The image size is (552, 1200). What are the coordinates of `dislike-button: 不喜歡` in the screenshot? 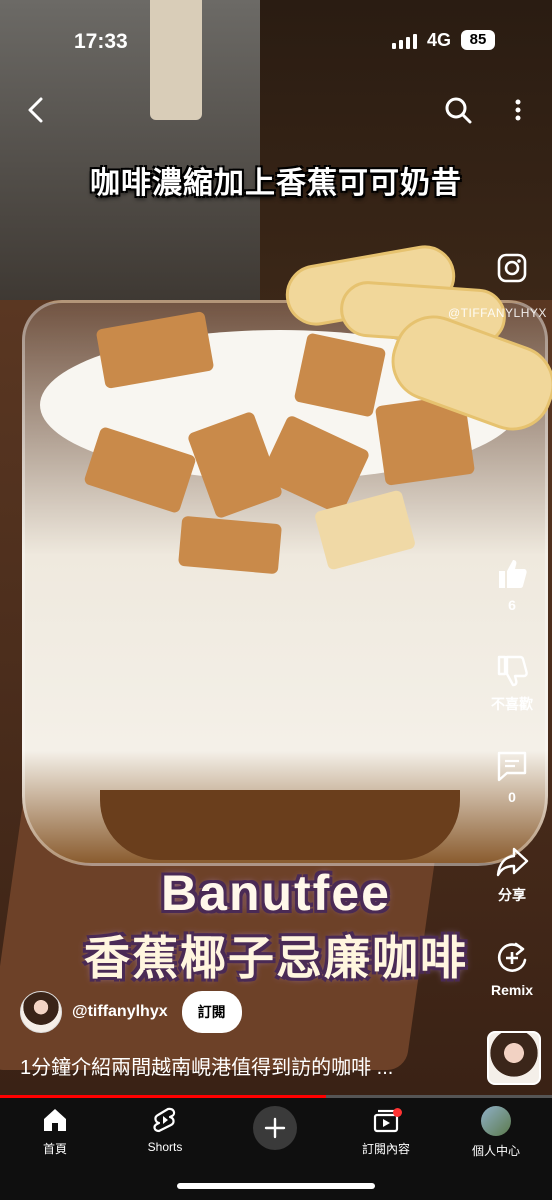 It's located at (512, 684).